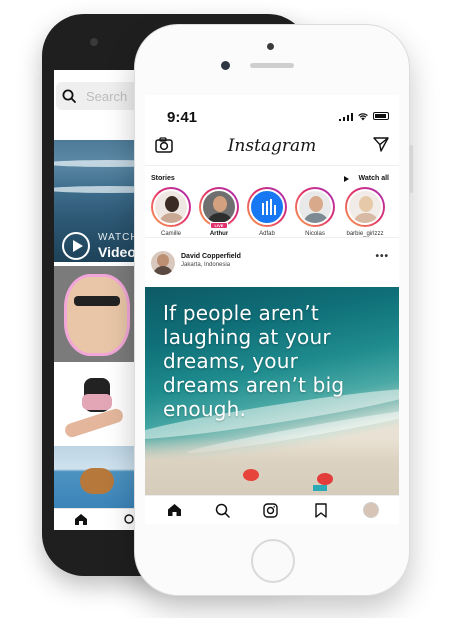  What do you see at coordinates (270, 46) in the screenshot?
I see `front-phone-sensor` at bounding box center [270, 46].